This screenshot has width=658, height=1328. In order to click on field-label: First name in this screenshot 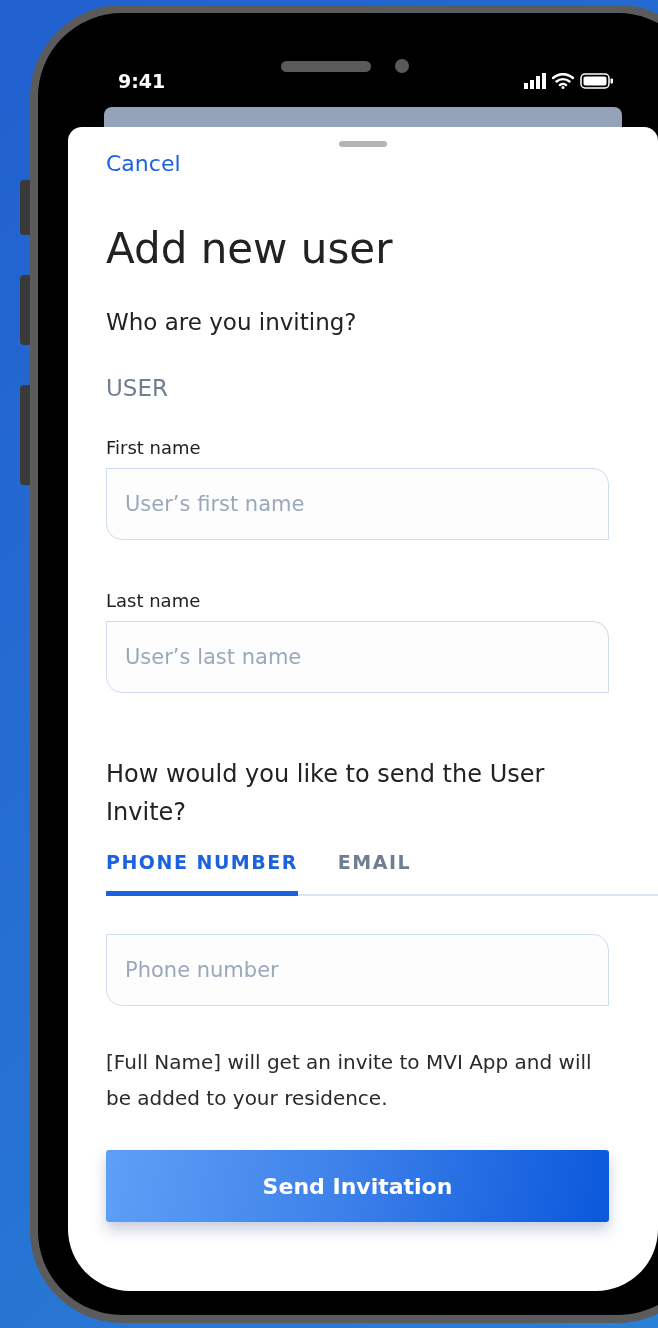, I will do `click(154, 447)`.